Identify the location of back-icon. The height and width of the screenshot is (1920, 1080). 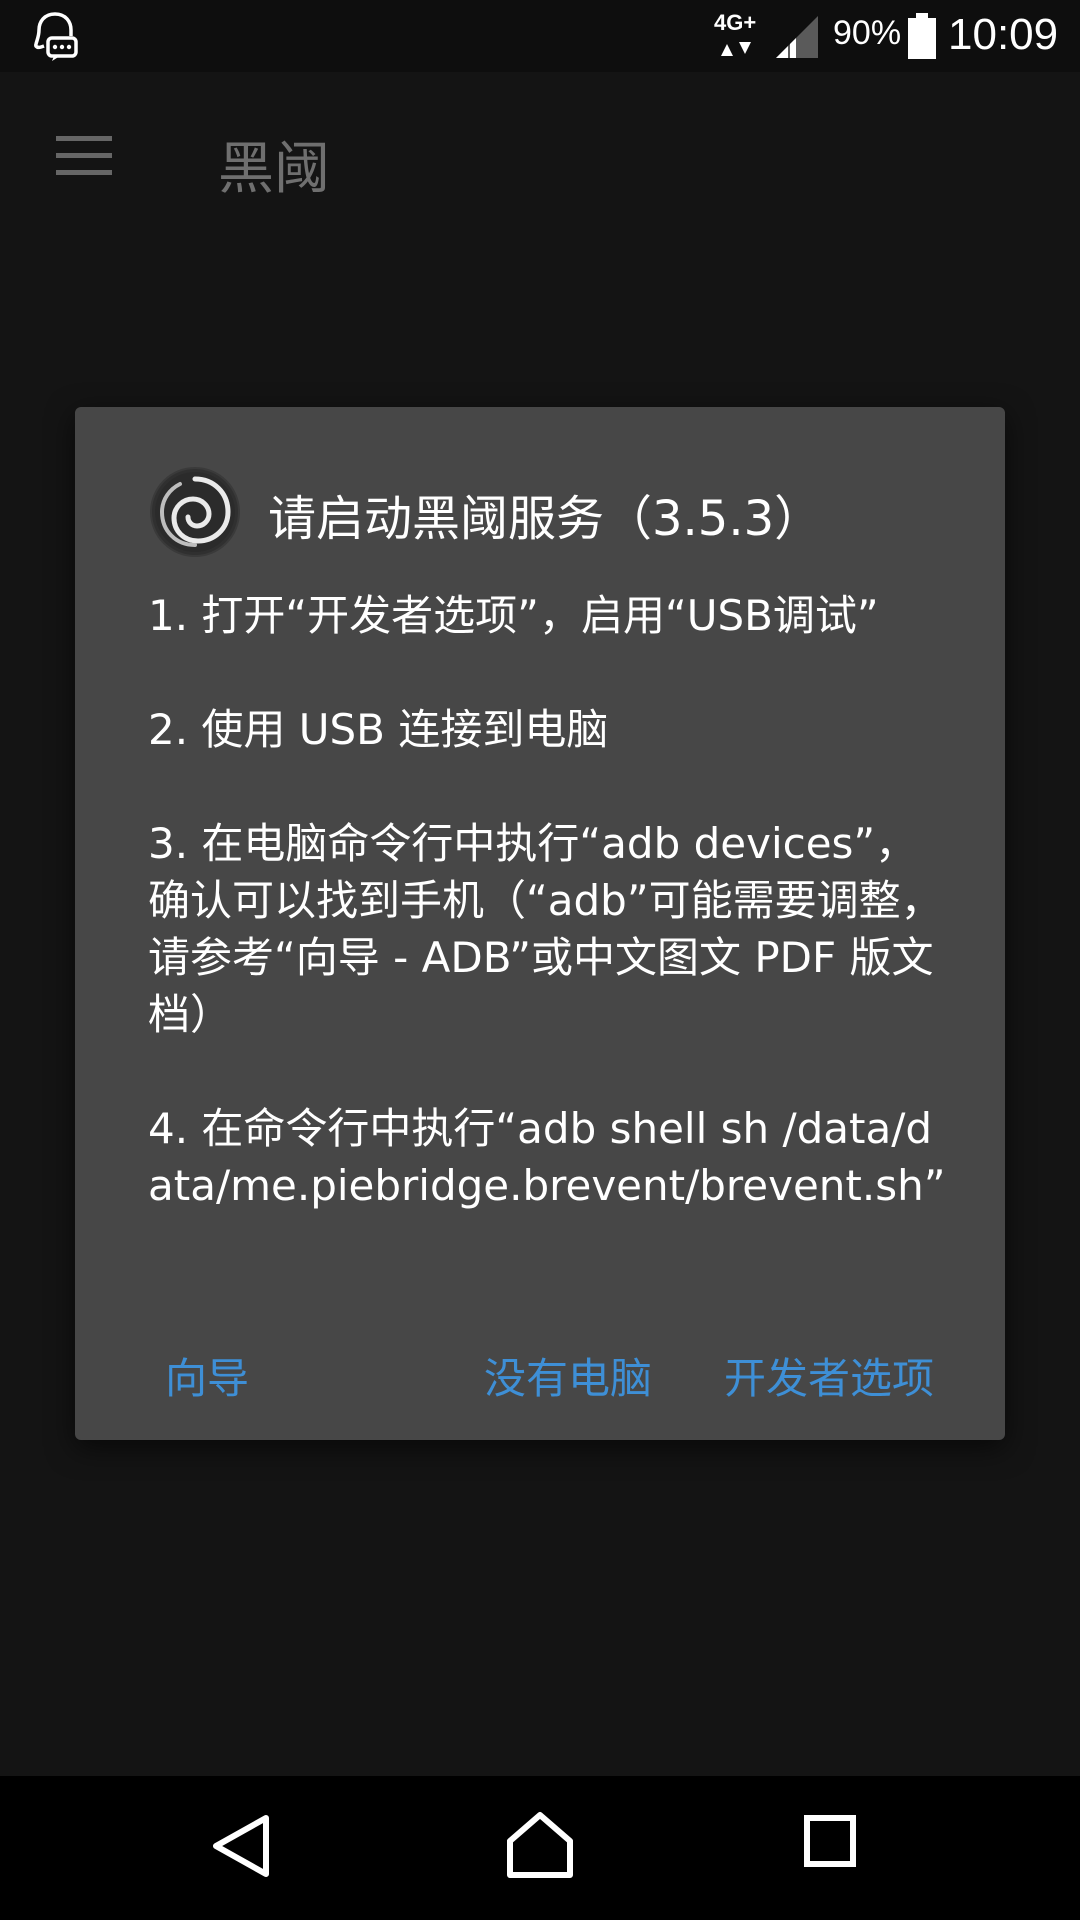
(241, 1846).